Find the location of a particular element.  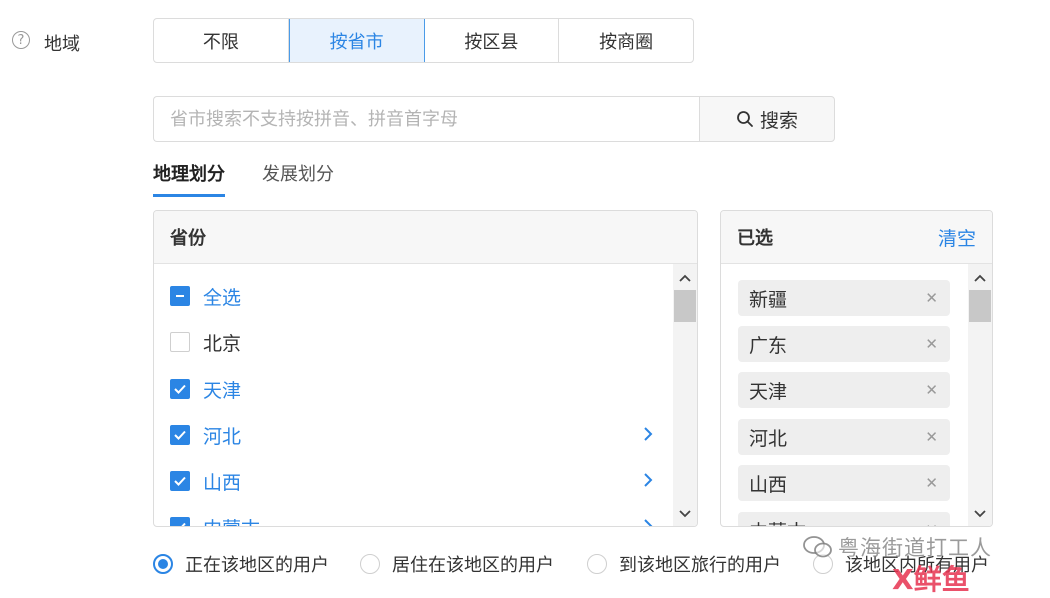

radio-label: 正在该地区的用户 is located at coordinates (257, 565).